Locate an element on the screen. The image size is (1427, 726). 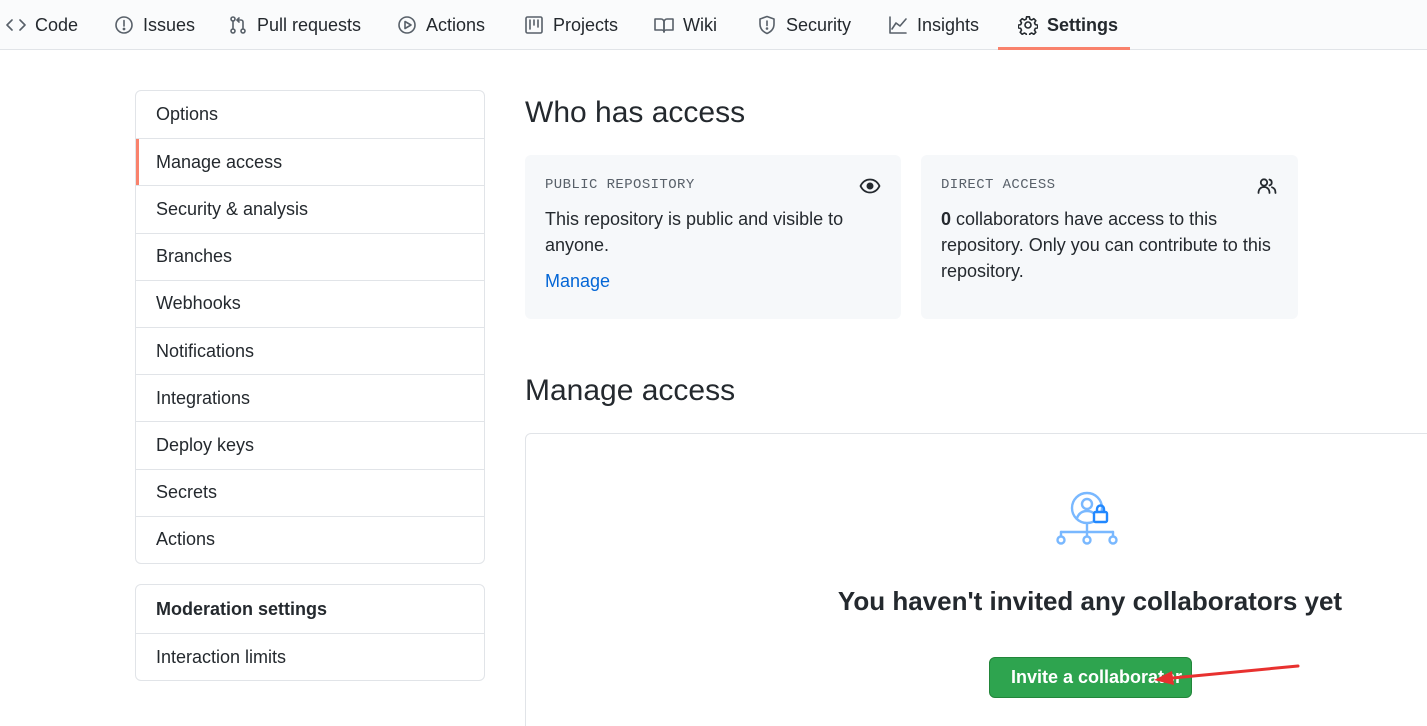
tab-actions: Actions is located at coordinates (441, 25).